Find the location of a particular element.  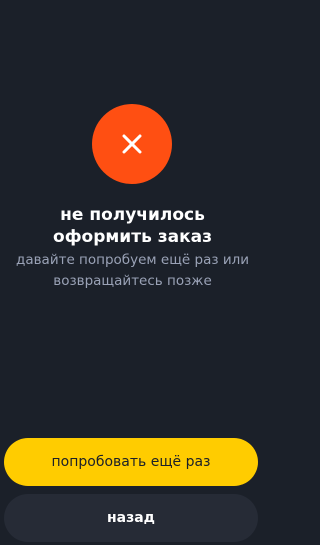

retry-button: попробовать ещё раз is located at coordinates (131, 462).